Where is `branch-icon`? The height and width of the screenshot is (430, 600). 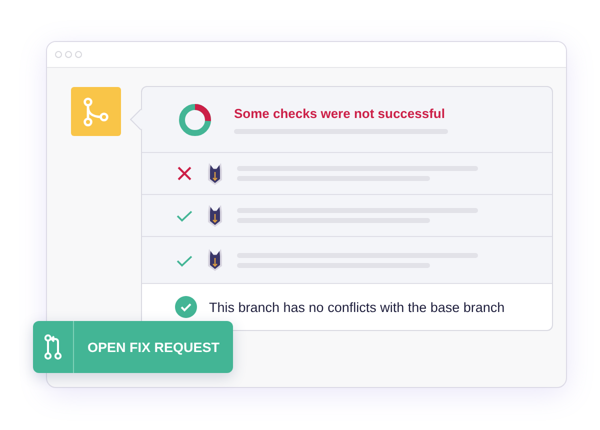
branch-icon is located at coordinates (96, 111).